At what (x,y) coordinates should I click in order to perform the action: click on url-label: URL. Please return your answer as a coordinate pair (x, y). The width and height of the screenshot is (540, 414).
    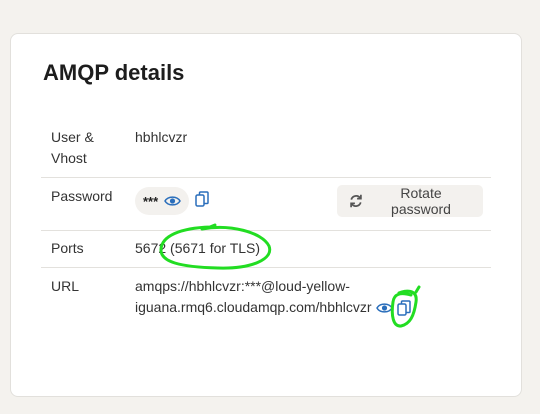
    Looking at the image, I should click on (65, 286).